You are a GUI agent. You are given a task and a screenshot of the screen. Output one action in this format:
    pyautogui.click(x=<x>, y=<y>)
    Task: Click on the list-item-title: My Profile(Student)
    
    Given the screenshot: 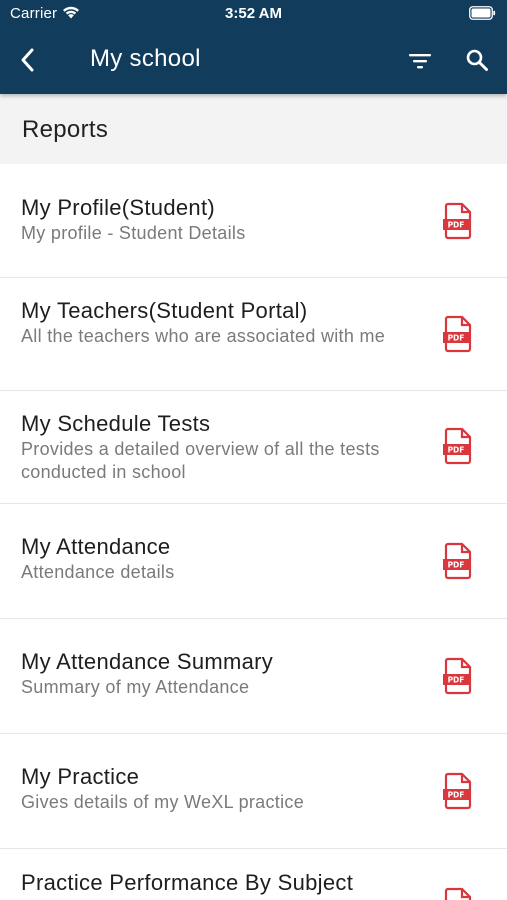 What is the action you would take?
    pyautogui.click(x=118, y=207)
    